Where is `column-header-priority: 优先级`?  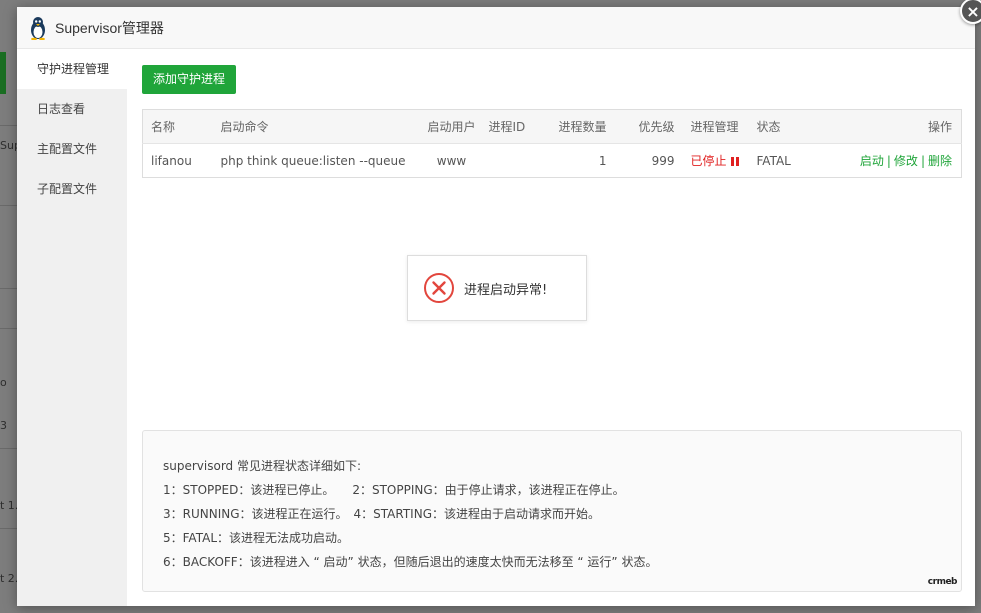
column-header-priority: 优先级 is located at coordinates (656, 127).